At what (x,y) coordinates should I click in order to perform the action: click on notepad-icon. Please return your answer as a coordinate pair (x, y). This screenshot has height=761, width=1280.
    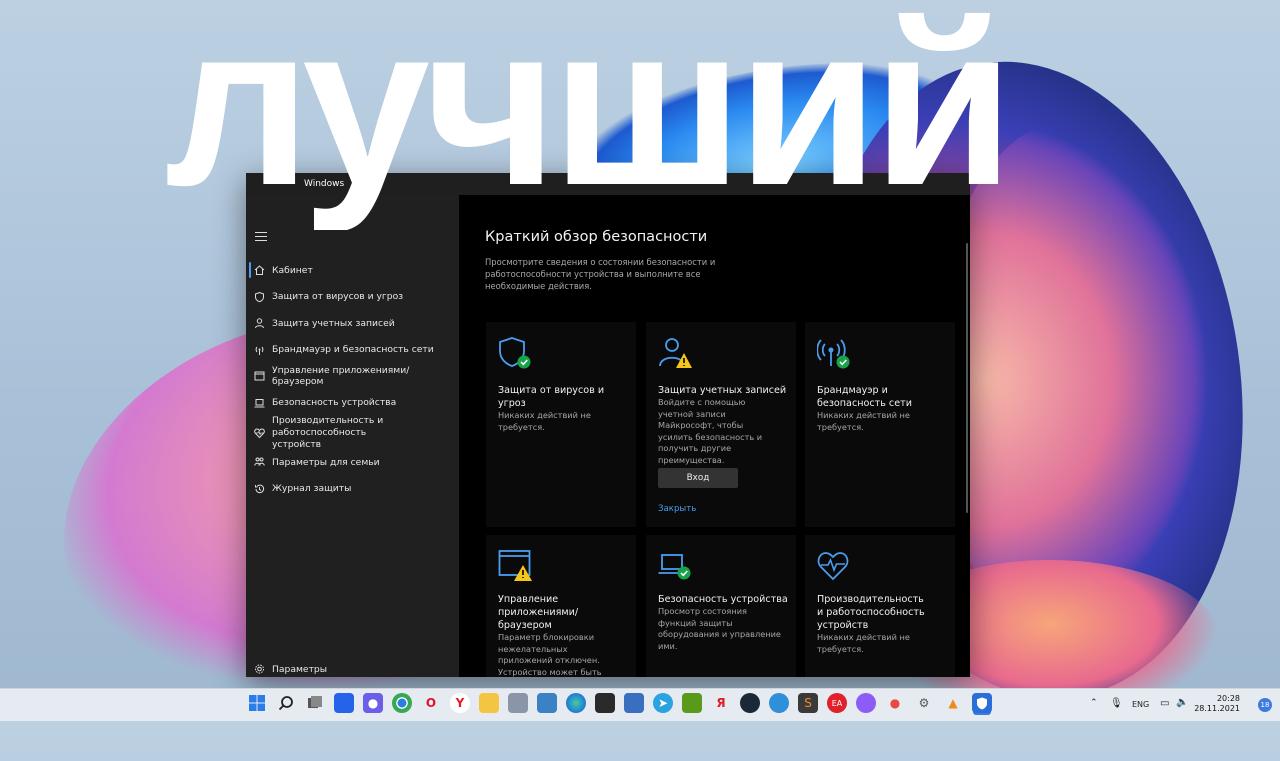
    Looking at the image, I should click on (547, 703).